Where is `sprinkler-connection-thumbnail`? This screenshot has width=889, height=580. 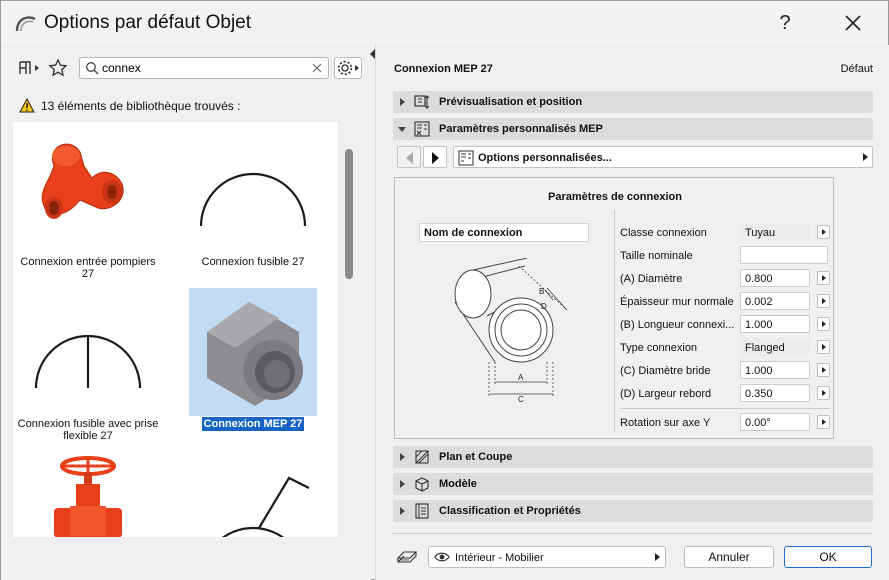
sprinkler-connection-thumbnail is located at coordinates (265, 506).